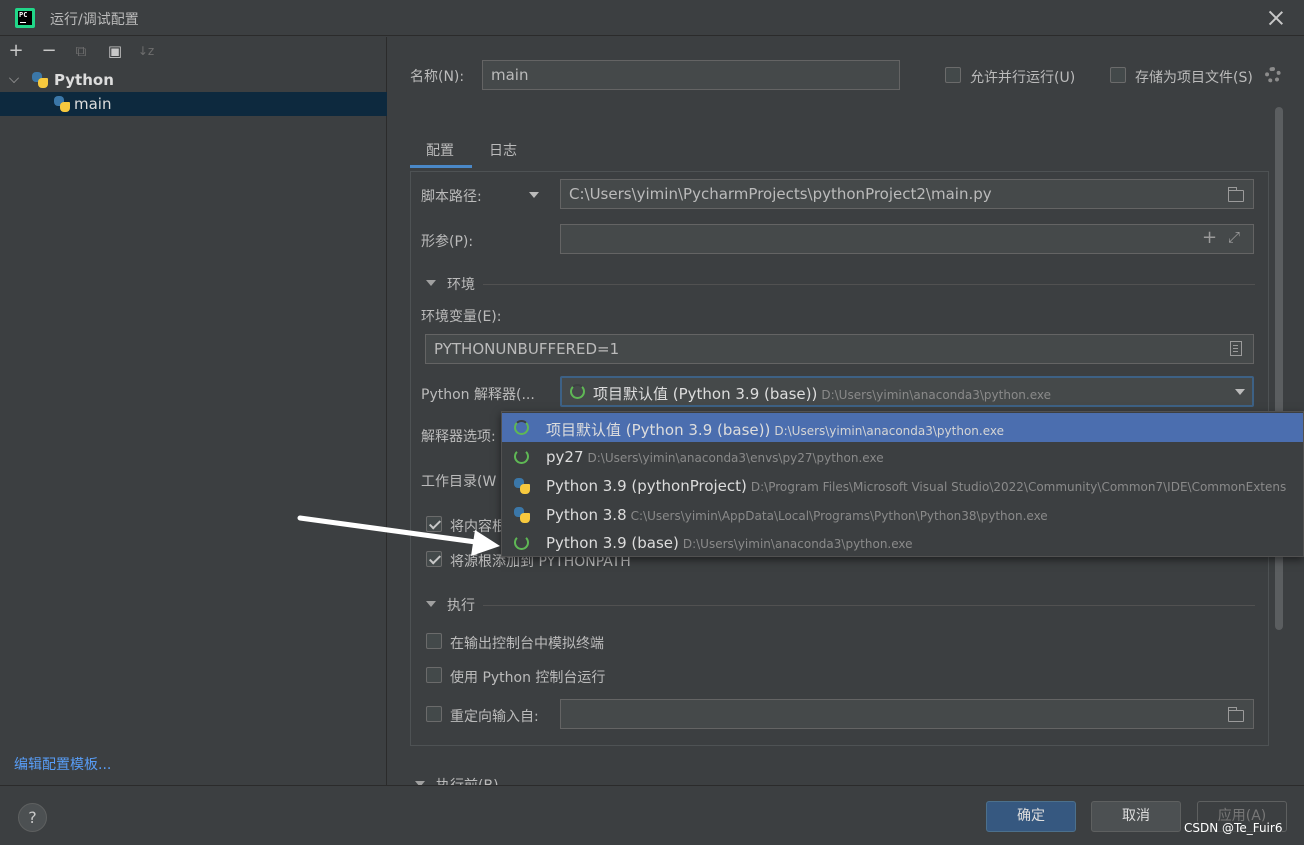 The height and width of the screenshot is (845, 1304). Describe the element at coordinates (534, 195) in the screenshot. I see `script-type-dropdown-icon` at that location.